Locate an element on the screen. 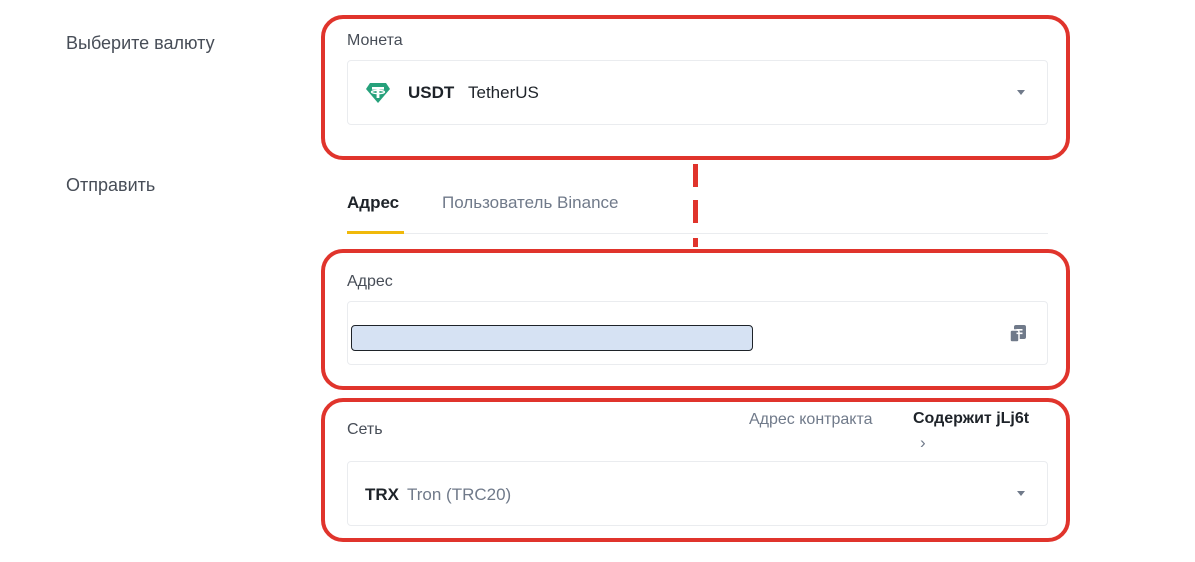 This screenshot has height=562, width=1195. tether-icon is located at coordinates (378, 93).